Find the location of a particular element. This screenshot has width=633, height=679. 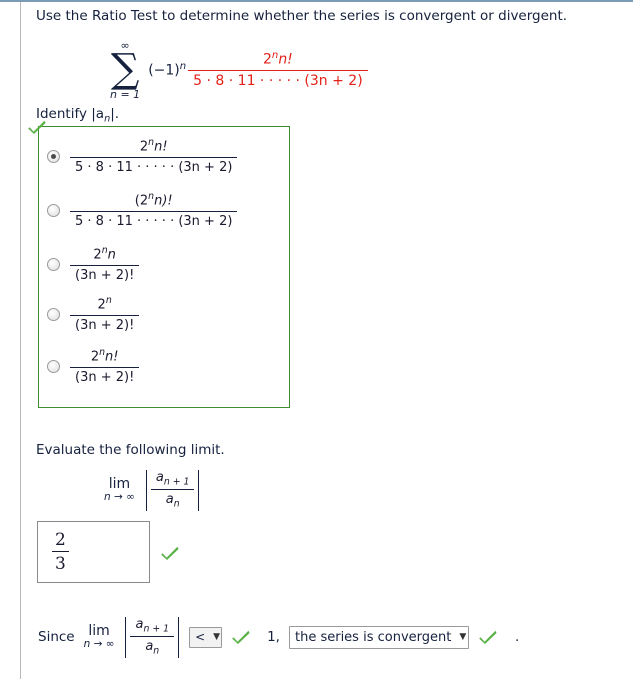

sigma-glyph: ∑ is located at coordinates (125, 69).